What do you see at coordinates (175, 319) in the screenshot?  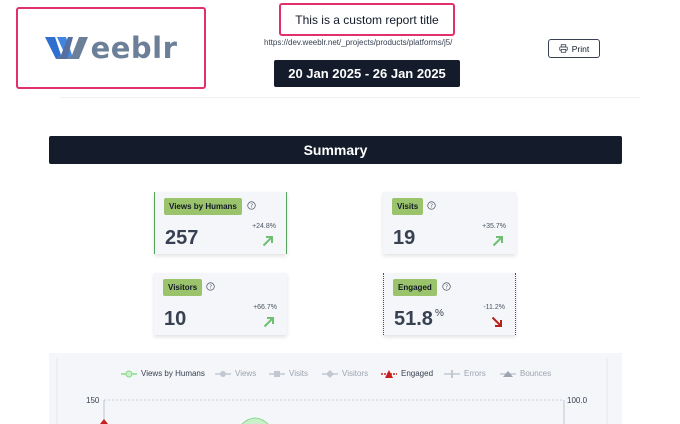 I see `card-value: 10` at bounding box center [175, 319].